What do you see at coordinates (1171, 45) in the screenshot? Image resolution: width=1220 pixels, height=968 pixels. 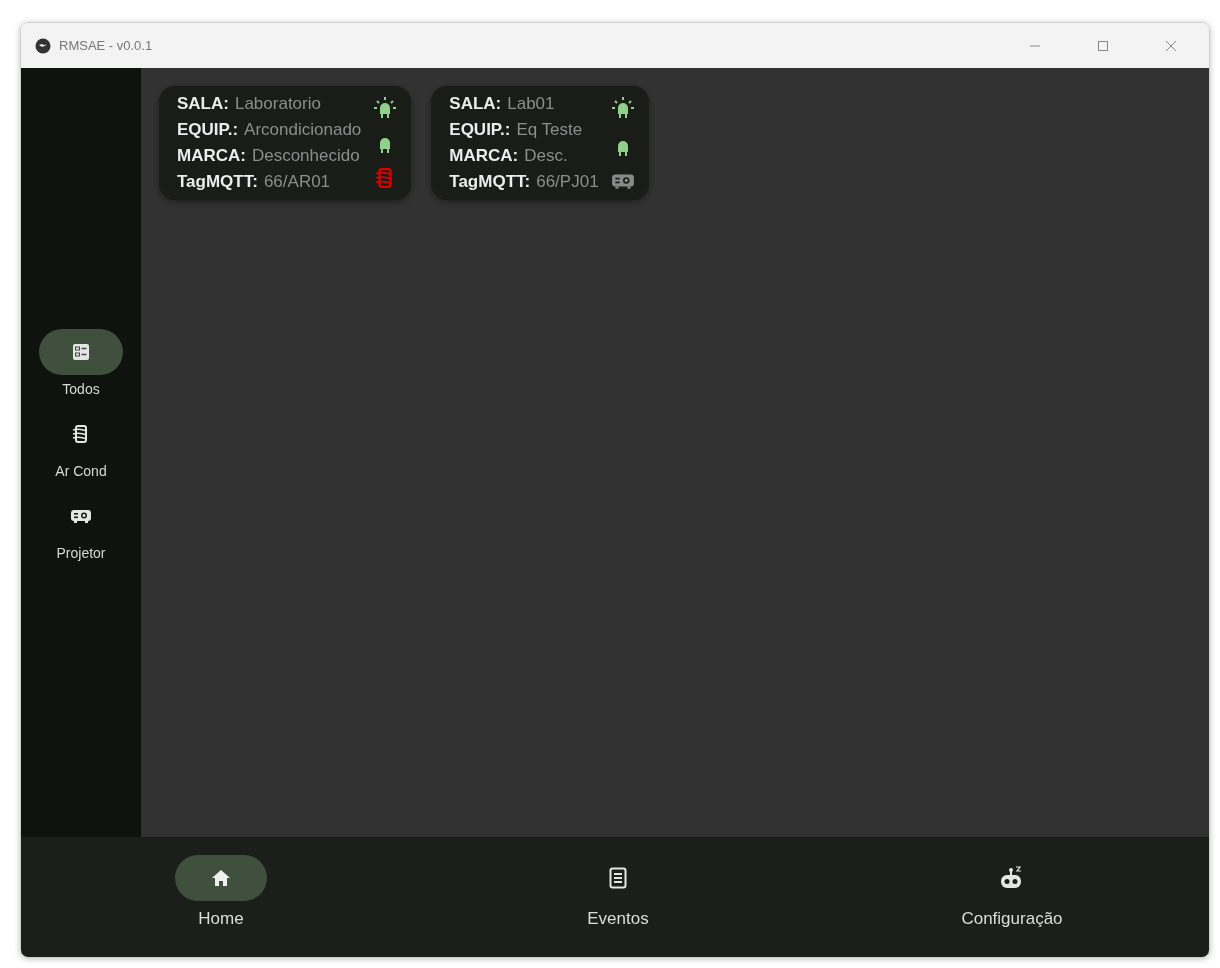 I see `close-icon` at bounding box center [1171, 45].